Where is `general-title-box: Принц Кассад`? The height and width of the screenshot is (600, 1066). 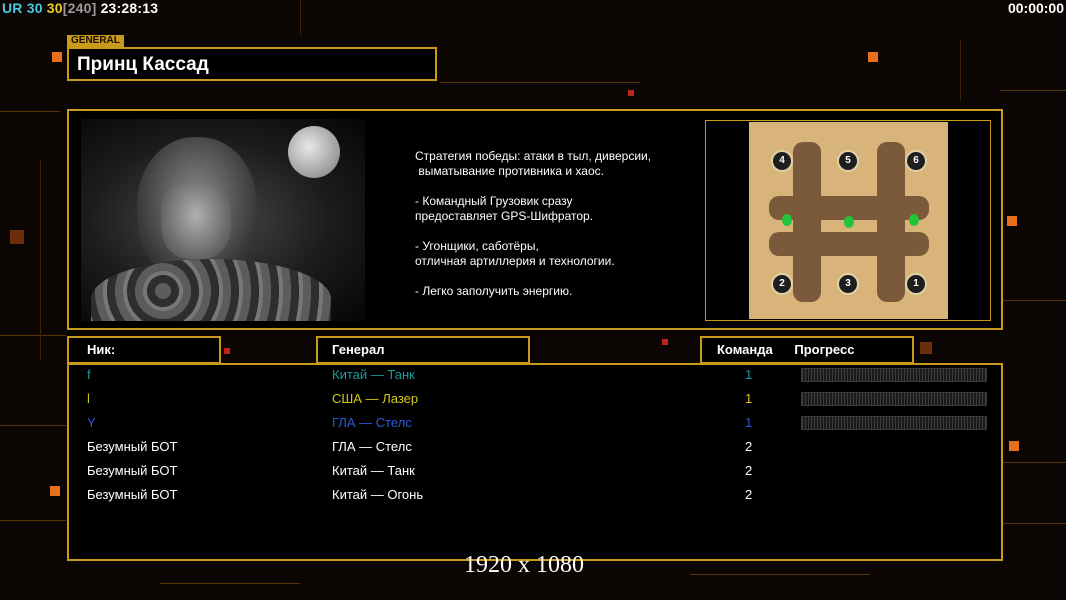 general-title-box: Принц Кассад is located at coordinates (252, 64).